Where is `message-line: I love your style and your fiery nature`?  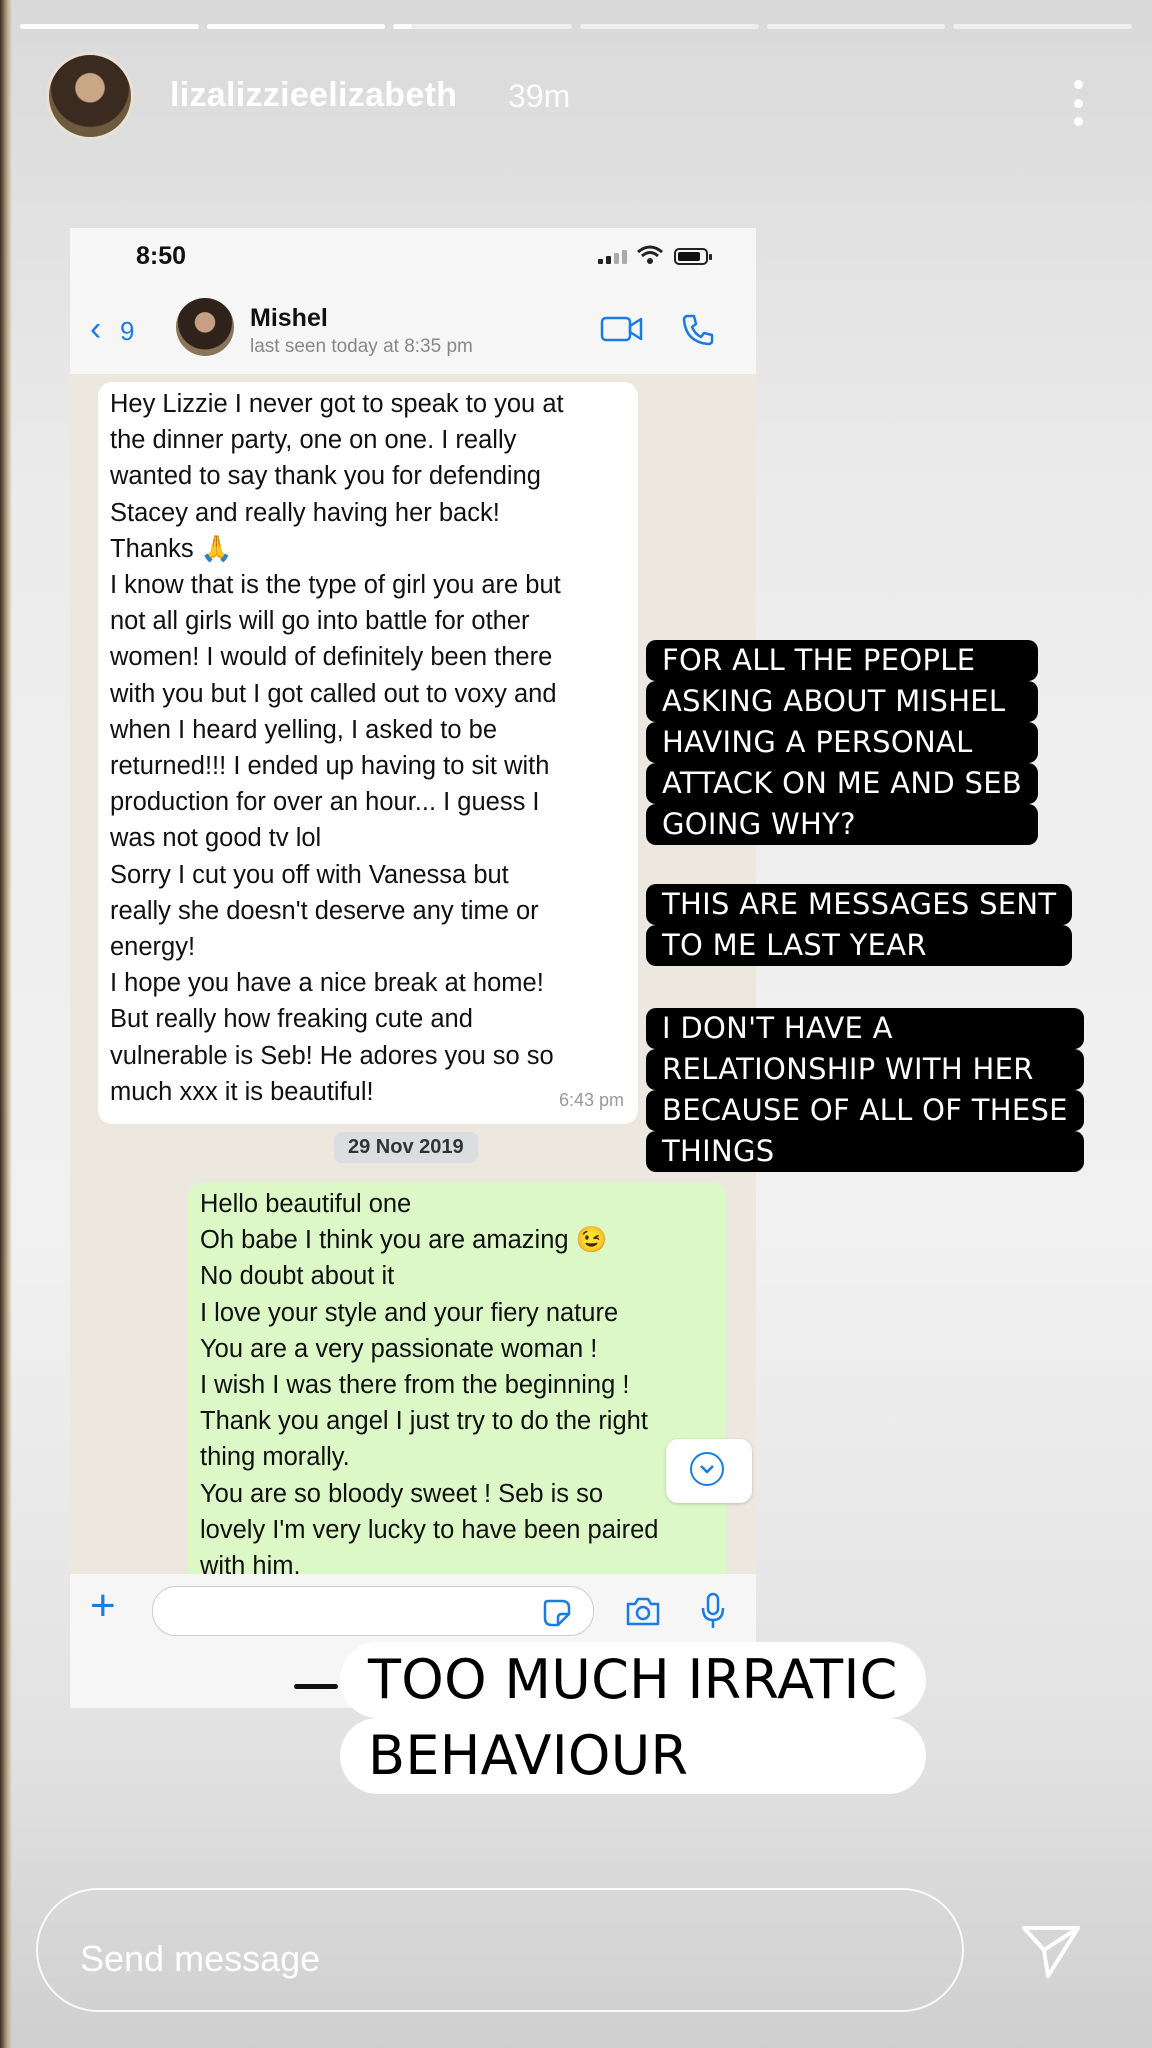 message-line: I love your style and your fiery nature is located at coordinates (409, 1312).